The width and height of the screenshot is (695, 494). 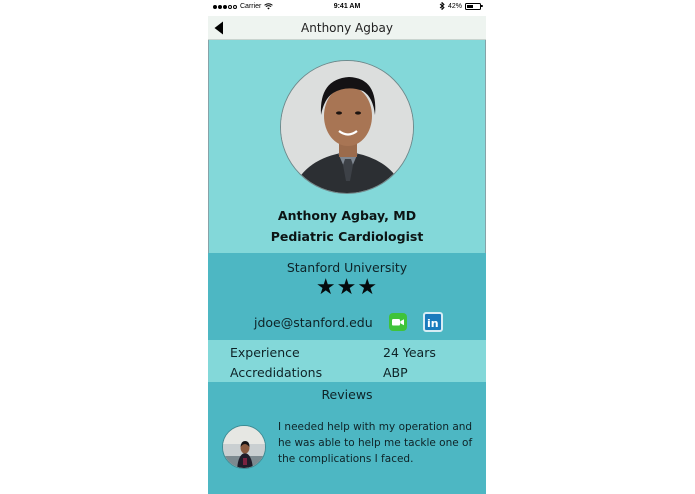 What do you see at coordinates (454, 6) in the screenshot?
I see `battery-percent: 42%` at bounding box center [454, 6].